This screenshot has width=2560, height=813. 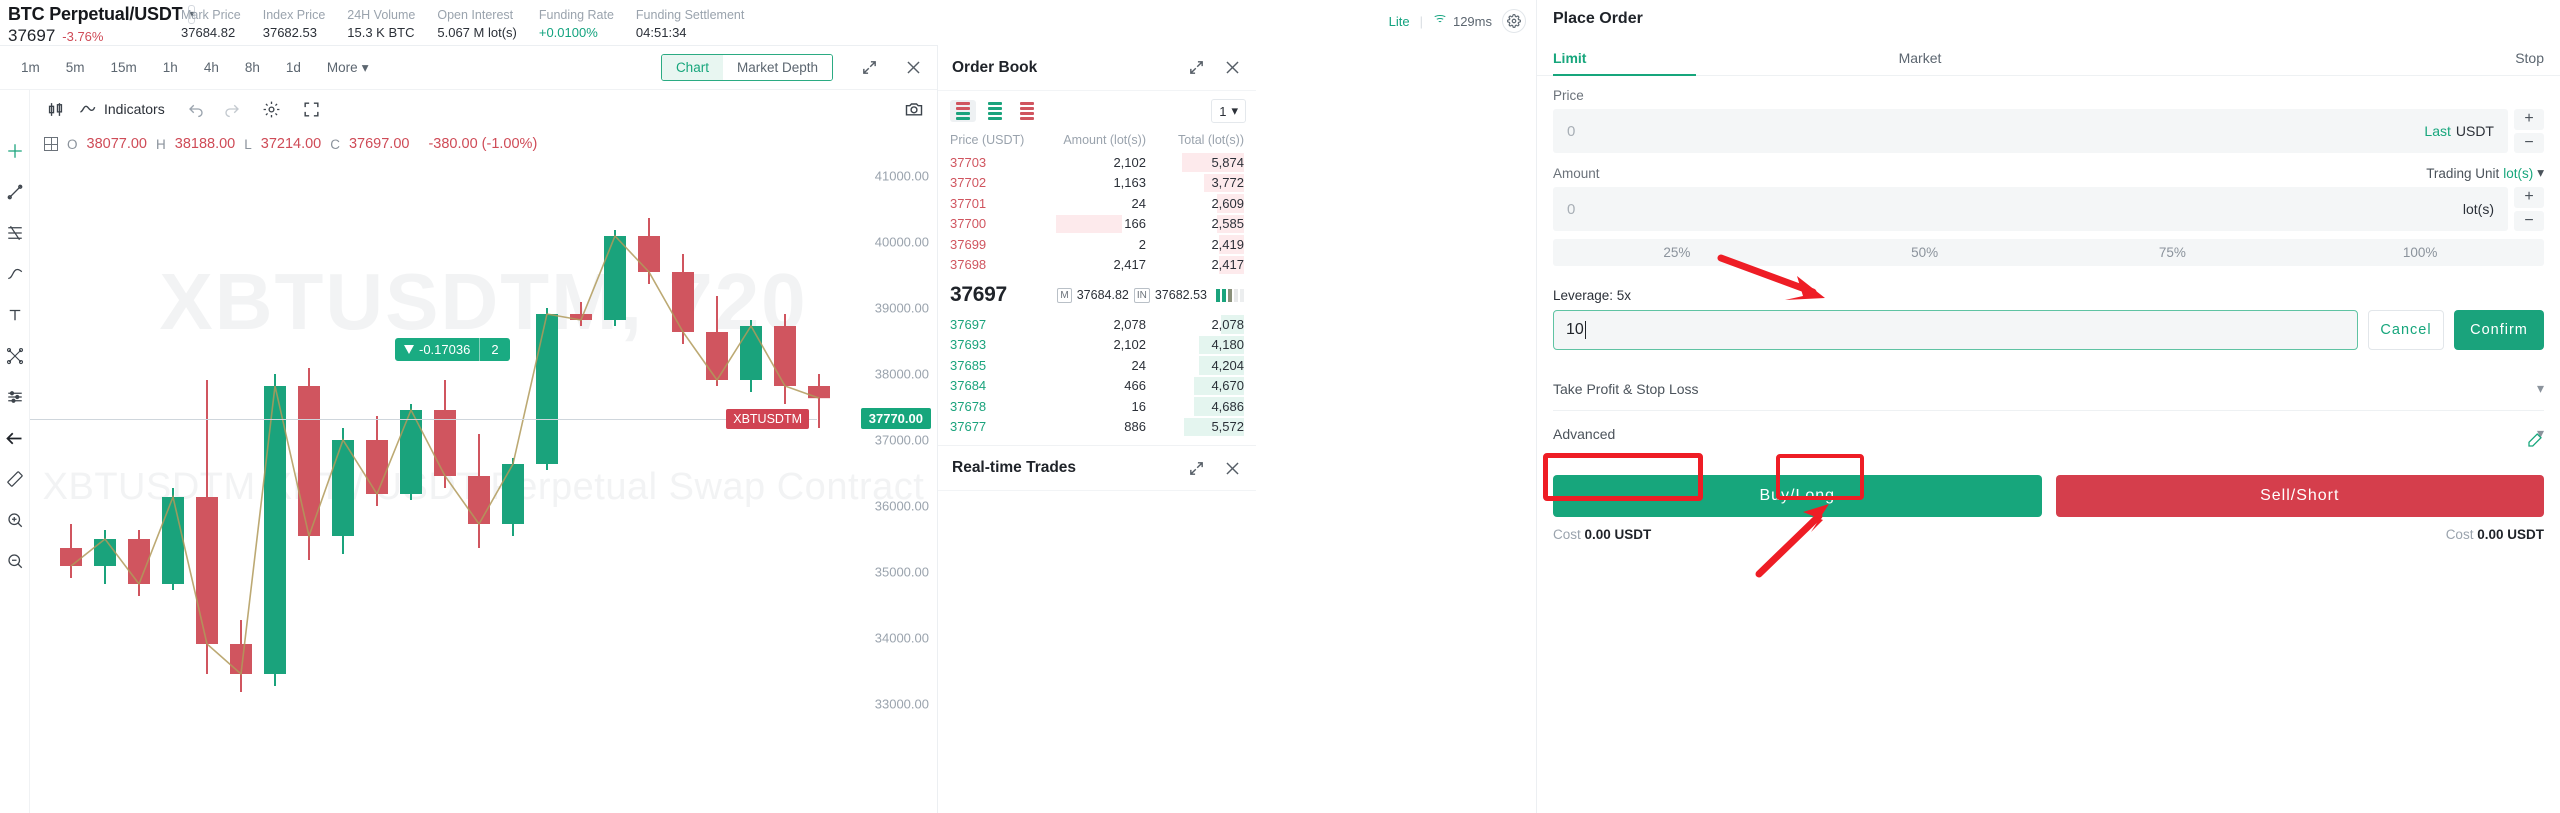 I want to click on amount-percent-75: 75%, so click(x=2173, y=252).